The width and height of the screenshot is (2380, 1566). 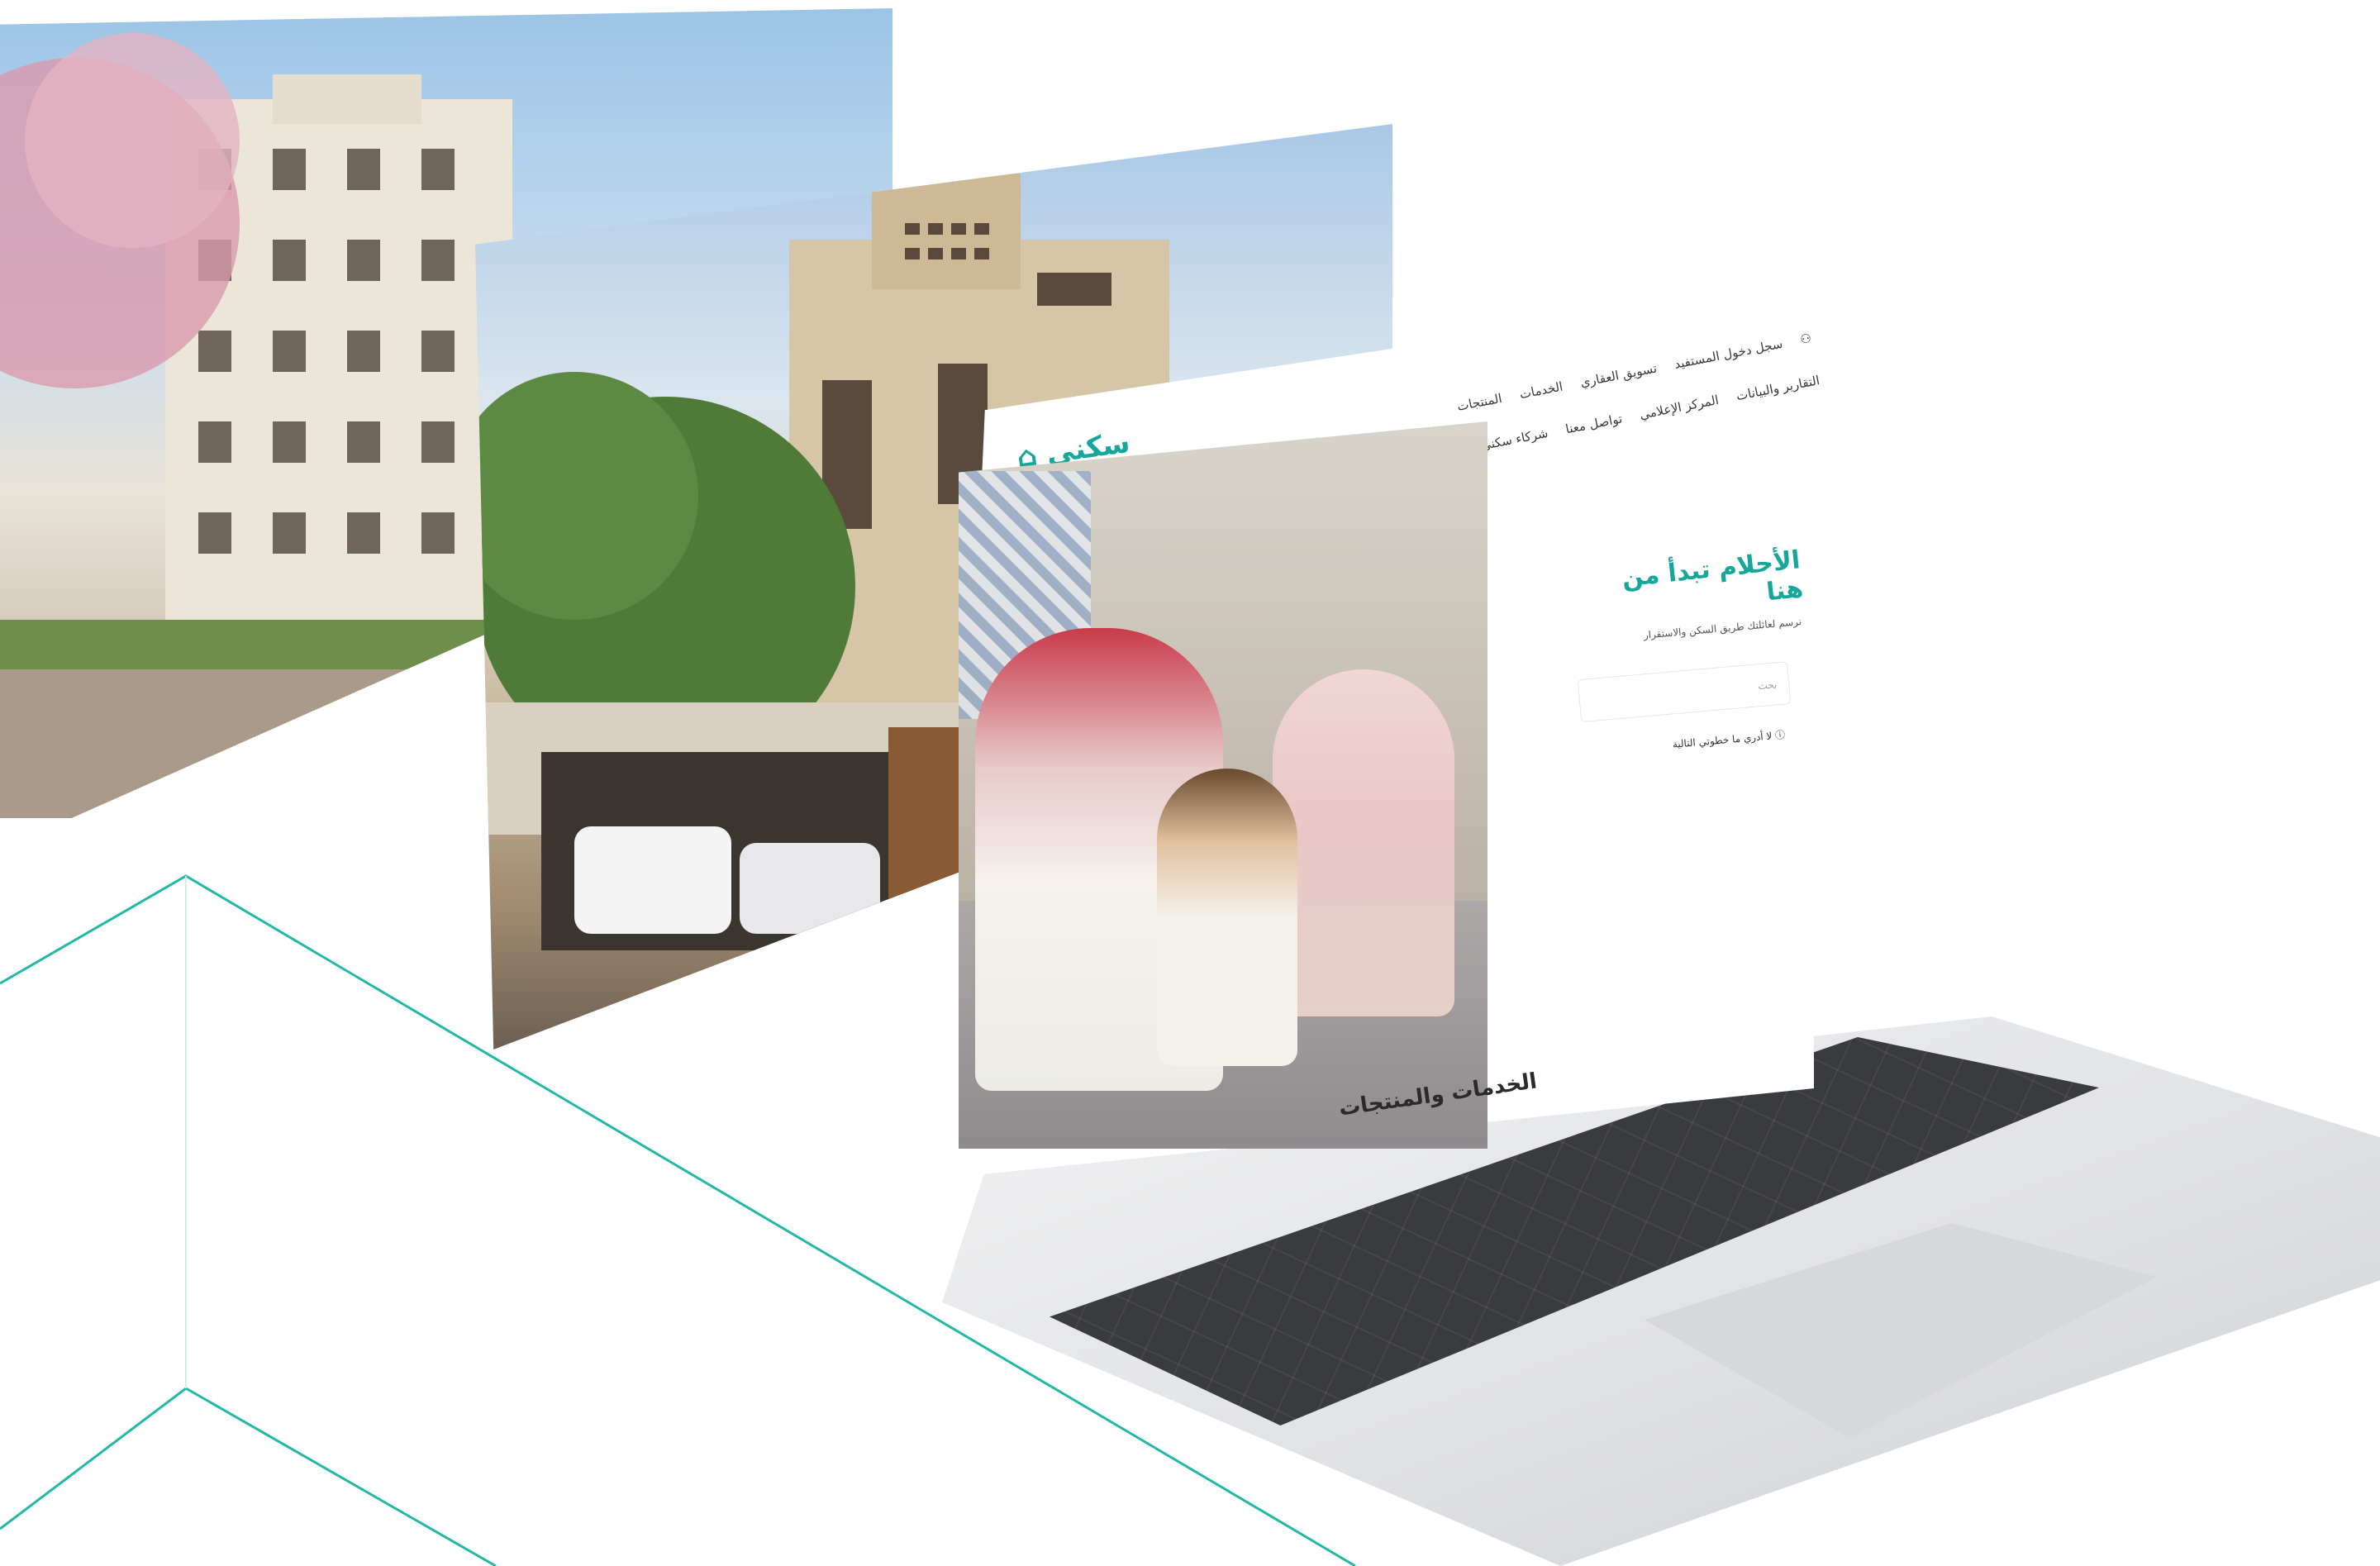 What do you see at coordinates (1722, 740) in the screenshot?
I see `next-step-link-label: لا أدري ما خطوتي التالية` at bounding box center [1722, 740].